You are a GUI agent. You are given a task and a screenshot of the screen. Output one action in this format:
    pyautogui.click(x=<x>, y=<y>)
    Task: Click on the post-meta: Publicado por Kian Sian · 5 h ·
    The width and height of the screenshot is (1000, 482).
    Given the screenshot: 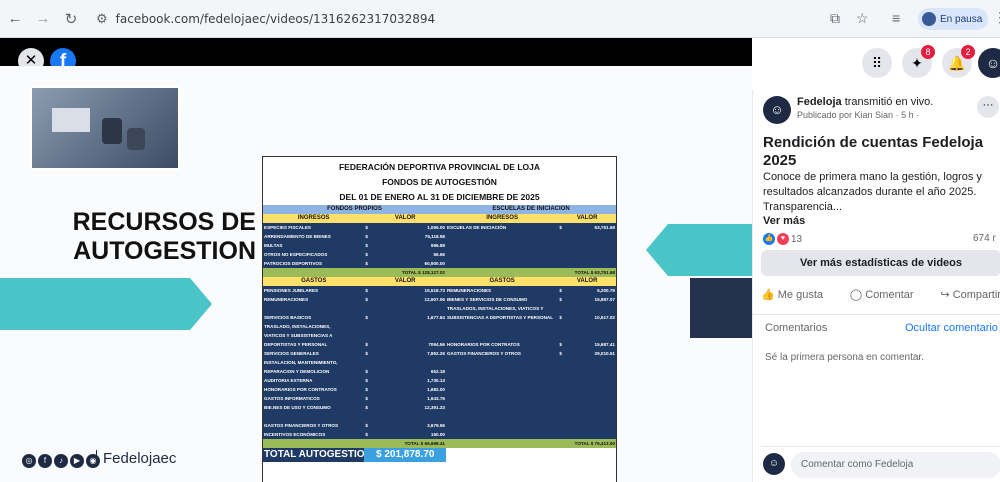 What is the action you would take?
    pyautogui.click(x=858, y=115)
    